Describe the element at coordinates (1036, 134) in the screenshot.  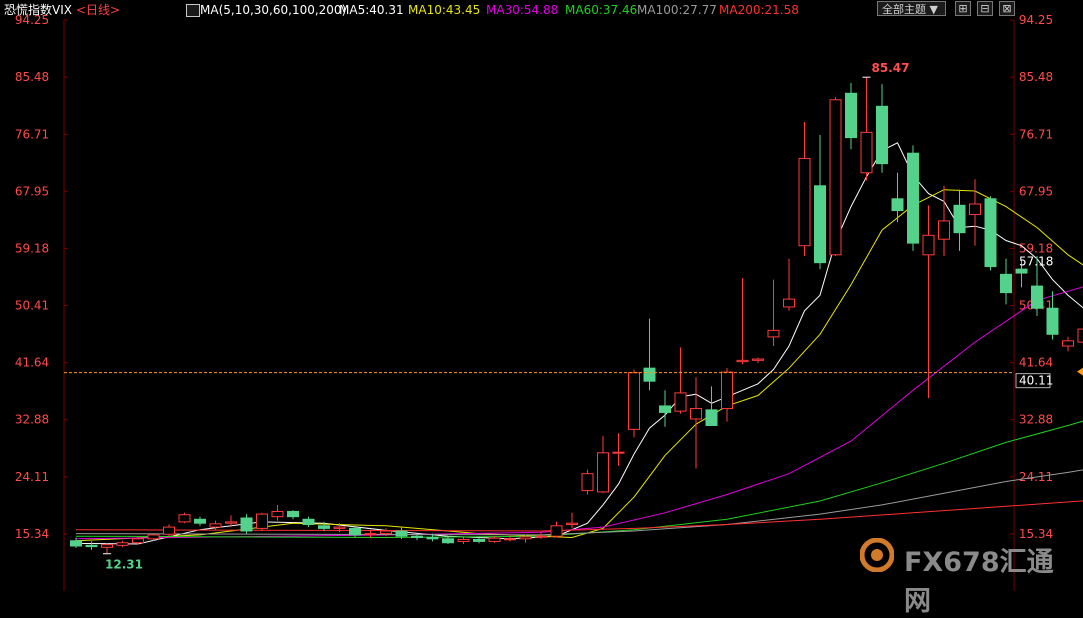
I see `y-tick-right: 76.71` at that location.